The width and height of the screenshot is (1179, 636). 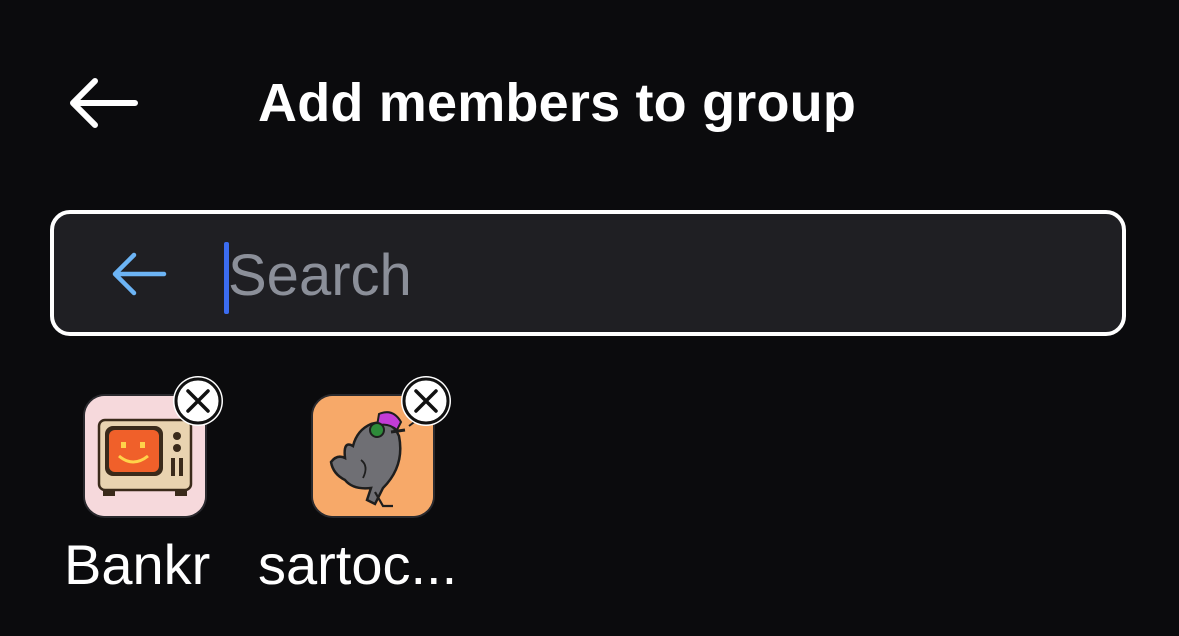 I want to click on page-title: Add members to group, so click(x=557, y=103).